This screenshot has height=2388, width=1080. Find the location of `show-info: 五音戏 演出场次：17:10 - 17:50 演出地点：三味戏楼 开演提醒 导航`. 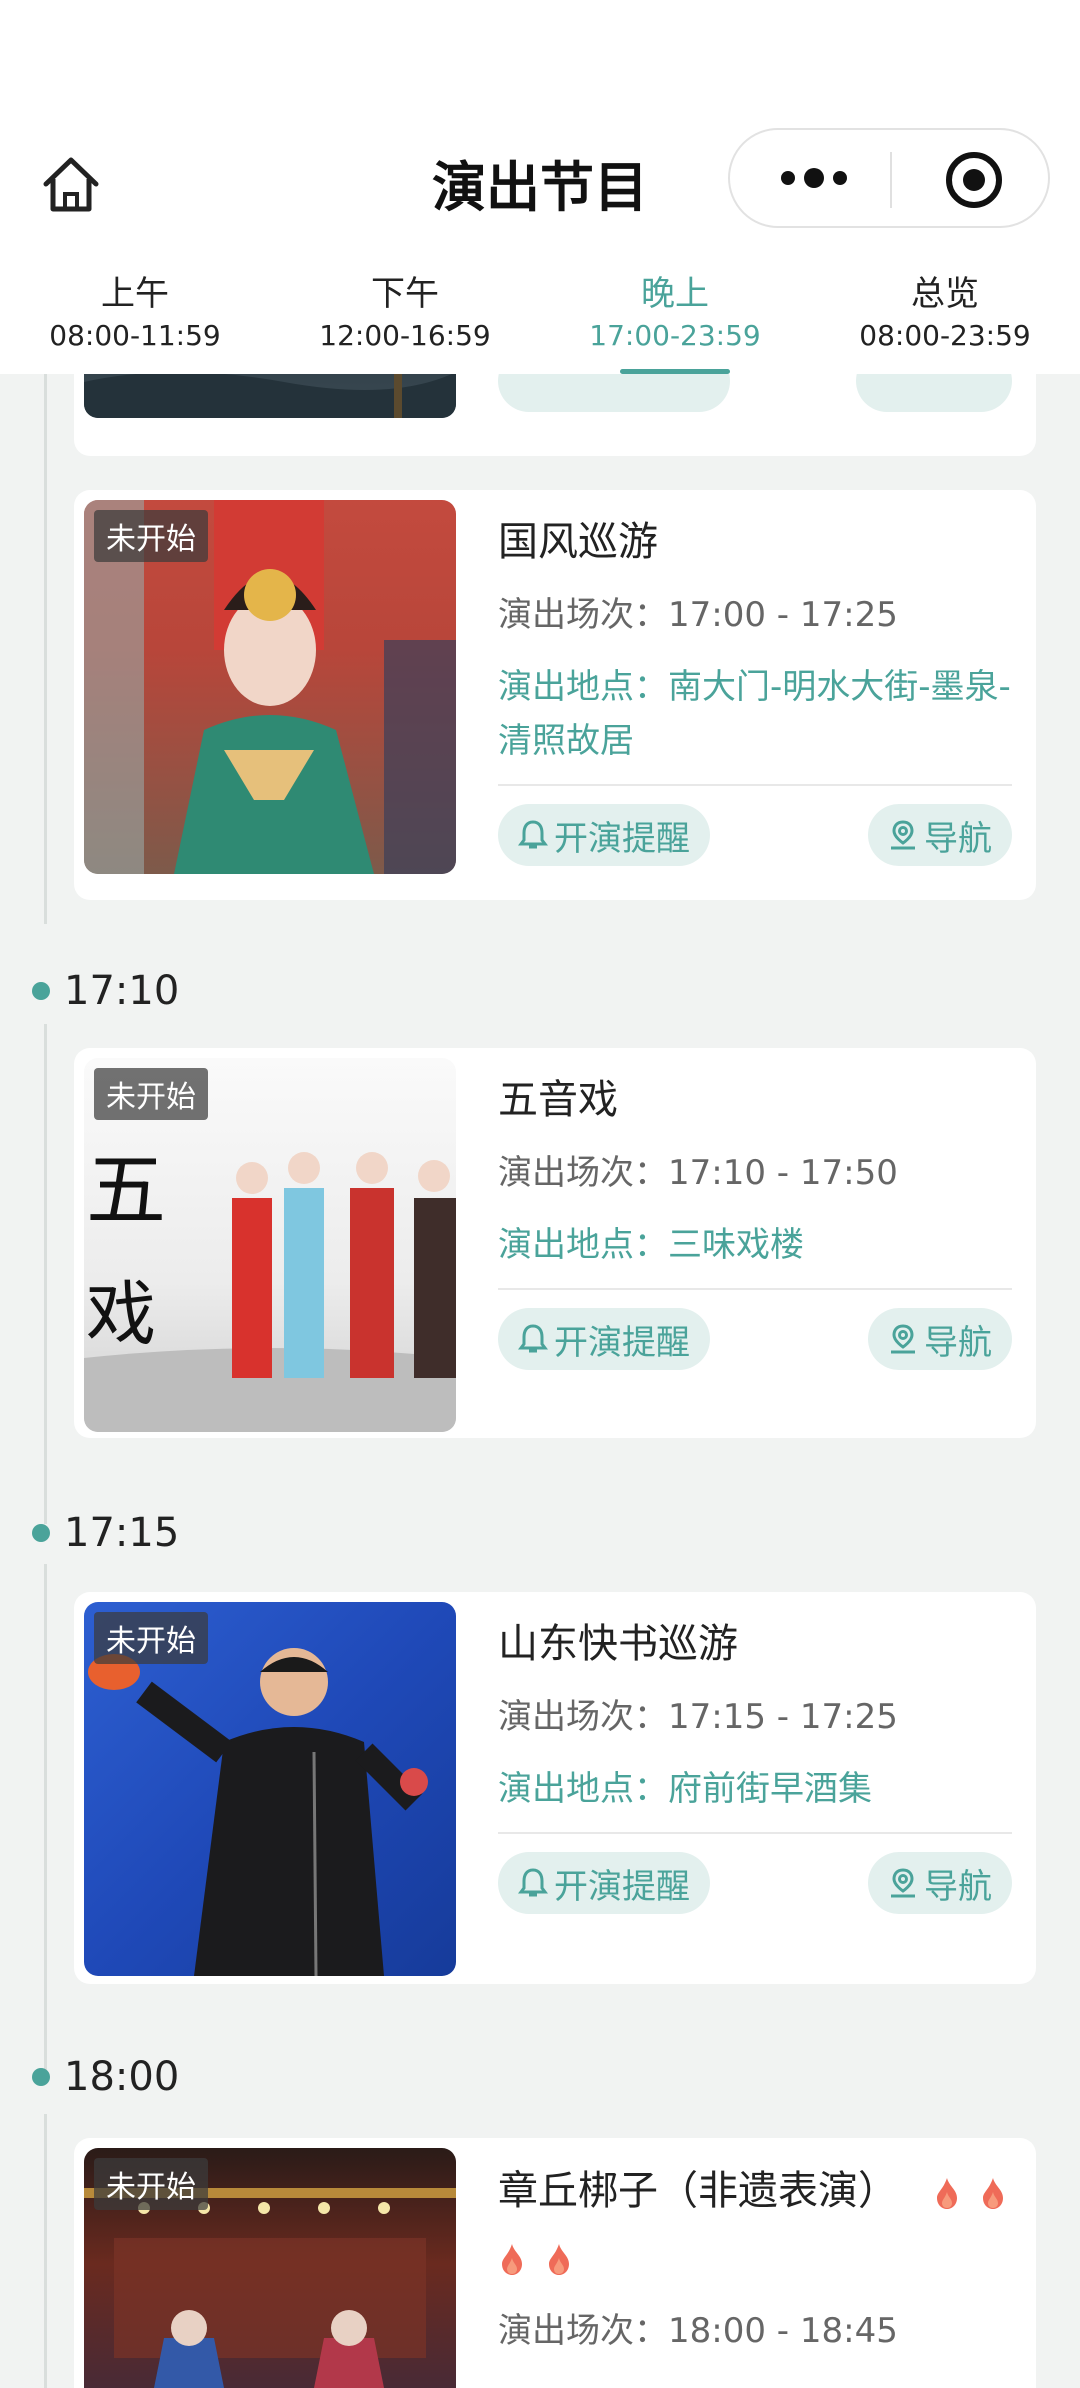

show-info: 五音戏 演出场次：17:10 - 17:50 演出地点：三味戏楼 开演提醒 导航 is located at coordinates (755, 1219).